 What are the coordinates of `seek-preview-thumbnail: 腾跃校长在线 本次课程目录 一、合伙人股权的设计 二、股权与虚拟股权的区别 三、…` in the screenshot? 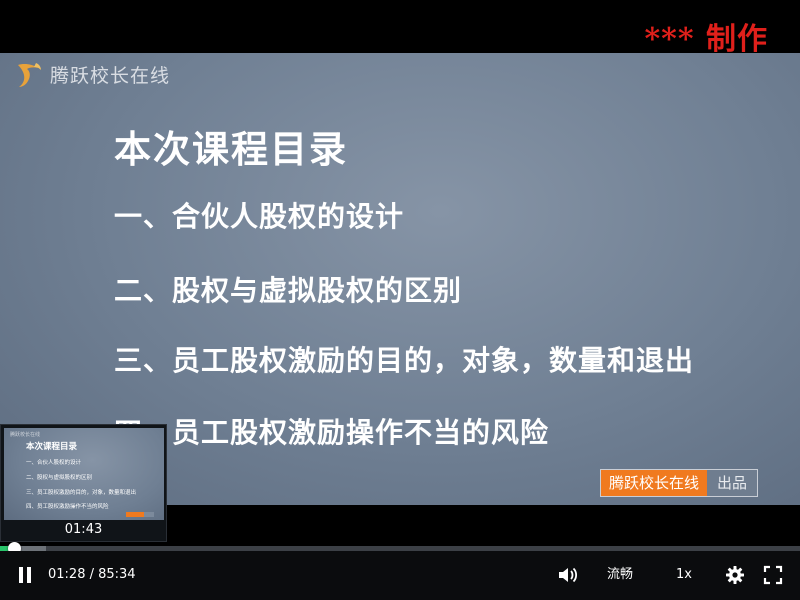 It's located at (83, 483).